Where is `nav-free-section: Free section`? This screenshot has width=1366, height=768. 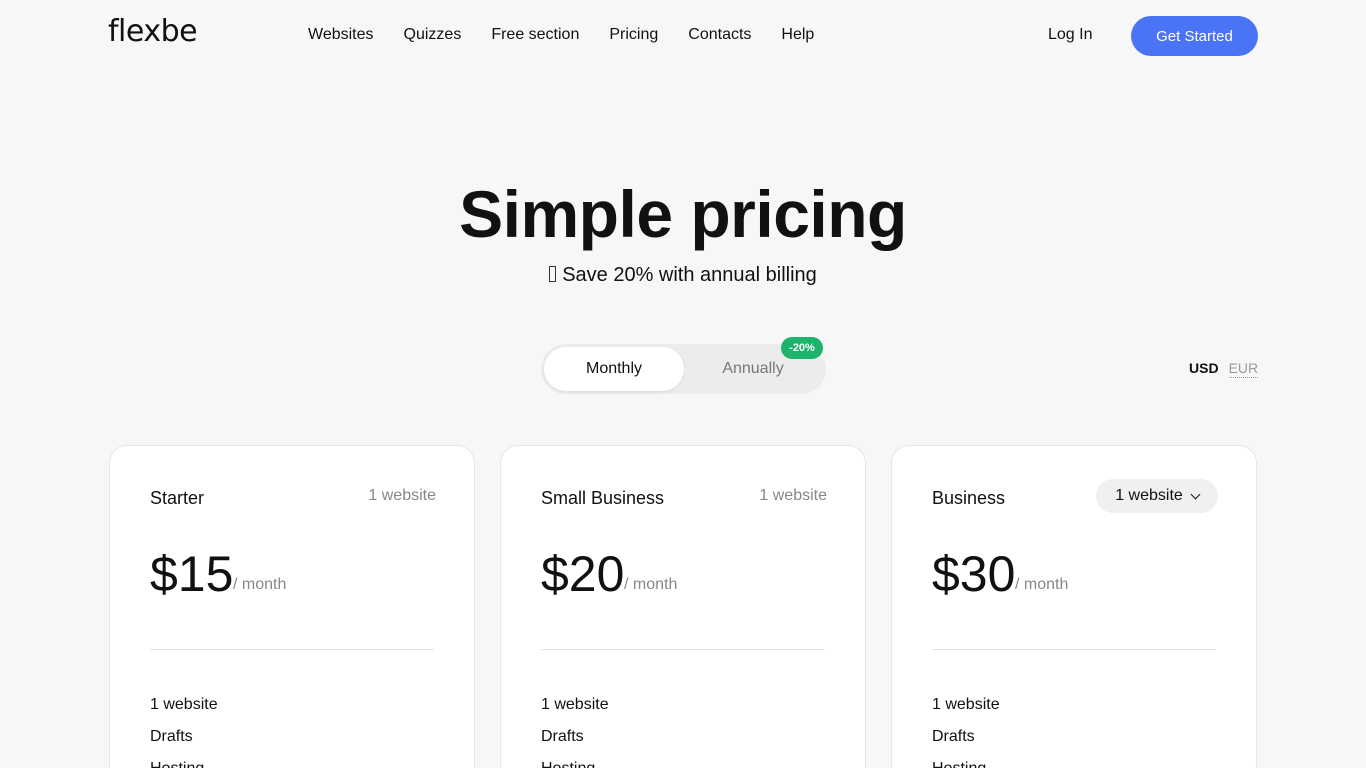 nav-free-section: Free section is located at coordinates (535, 35).